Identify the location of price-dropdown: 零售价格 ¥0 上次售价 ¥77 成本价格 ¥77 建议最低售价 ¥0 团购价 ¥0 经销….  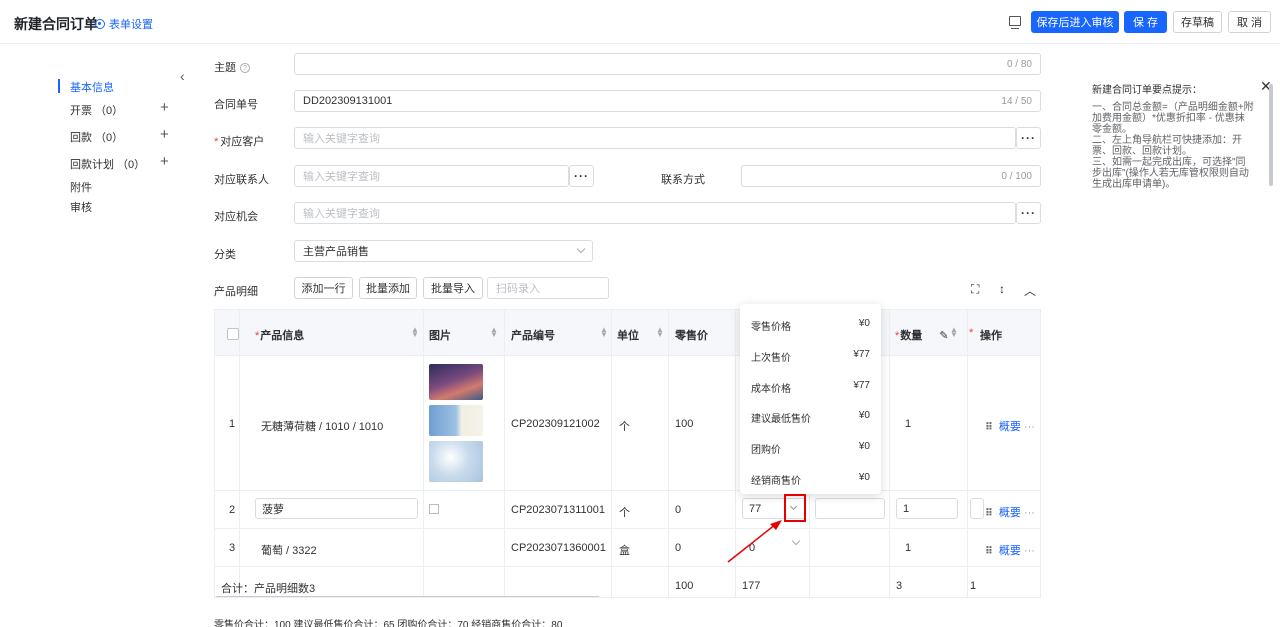
(810, 399).